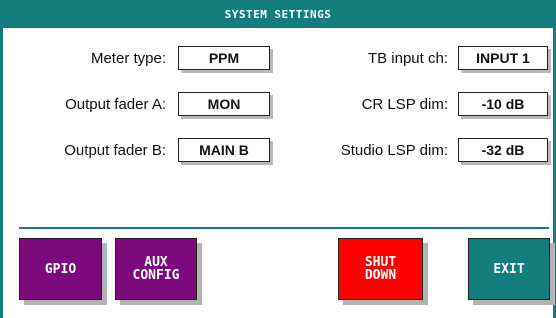 The image size is (556, 318). Describe the element at coordinates (407, 58) in the screenshot. I see `tb-input-ch-label: TB input ch:` at that location.